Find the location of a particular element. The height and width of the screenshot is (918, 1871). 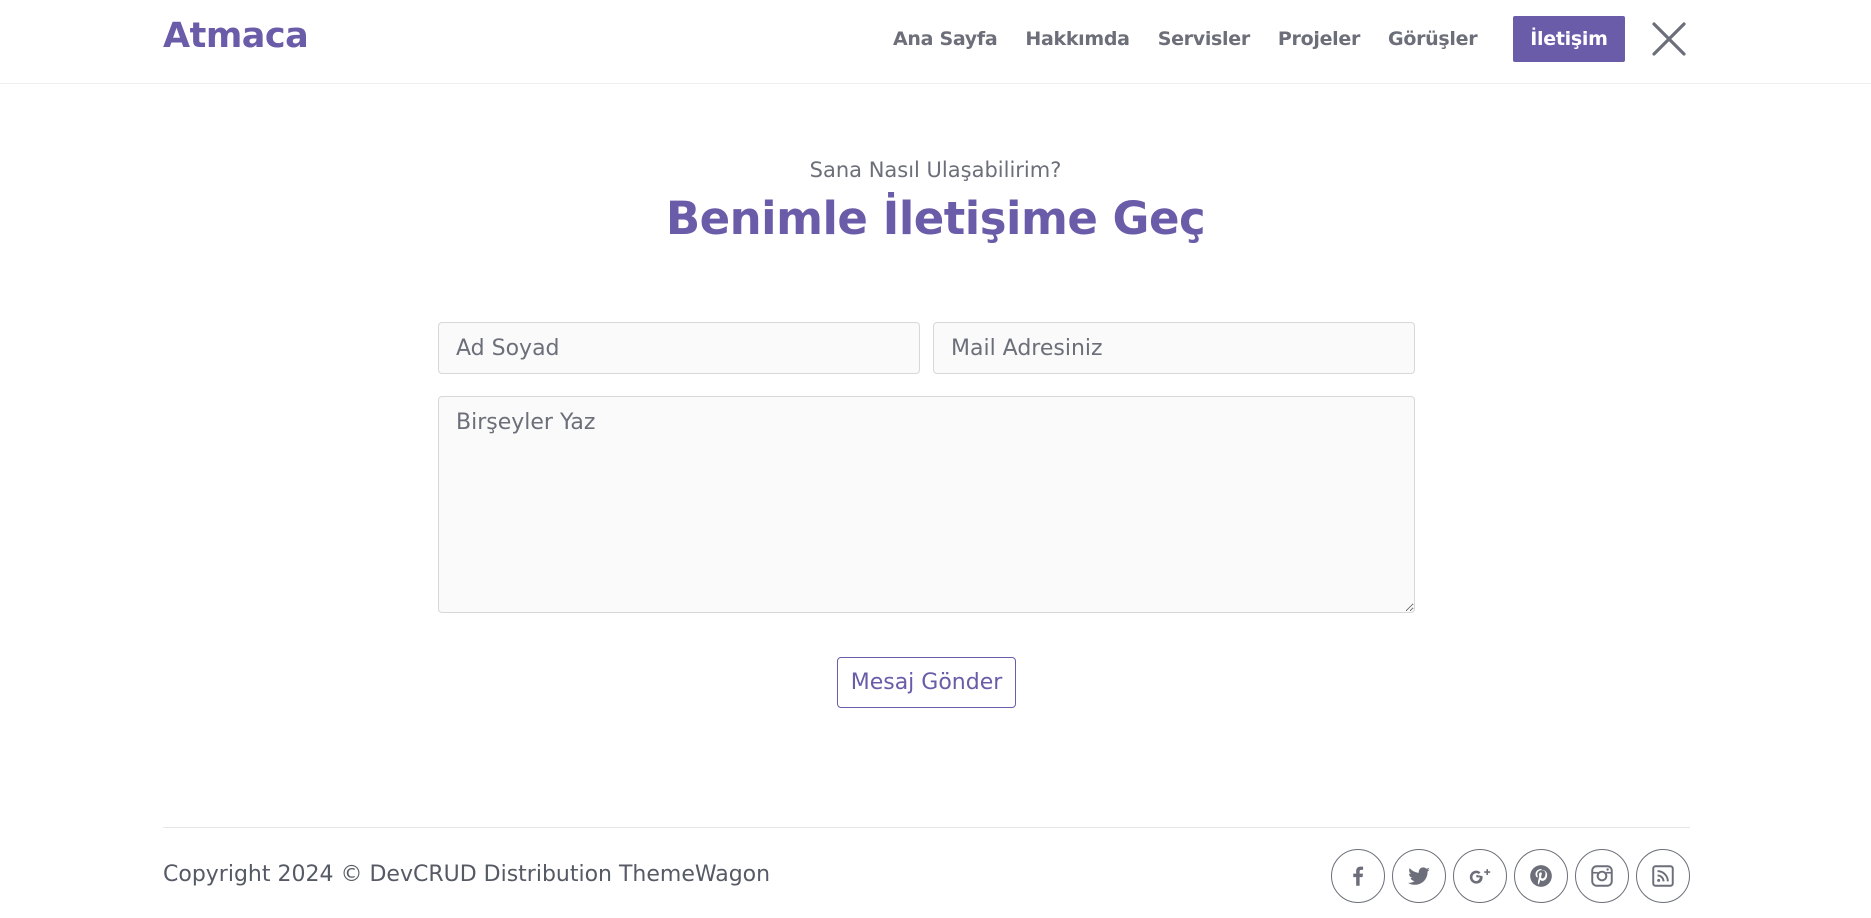

pinterest-icon is located at coordinates (1541, 876).